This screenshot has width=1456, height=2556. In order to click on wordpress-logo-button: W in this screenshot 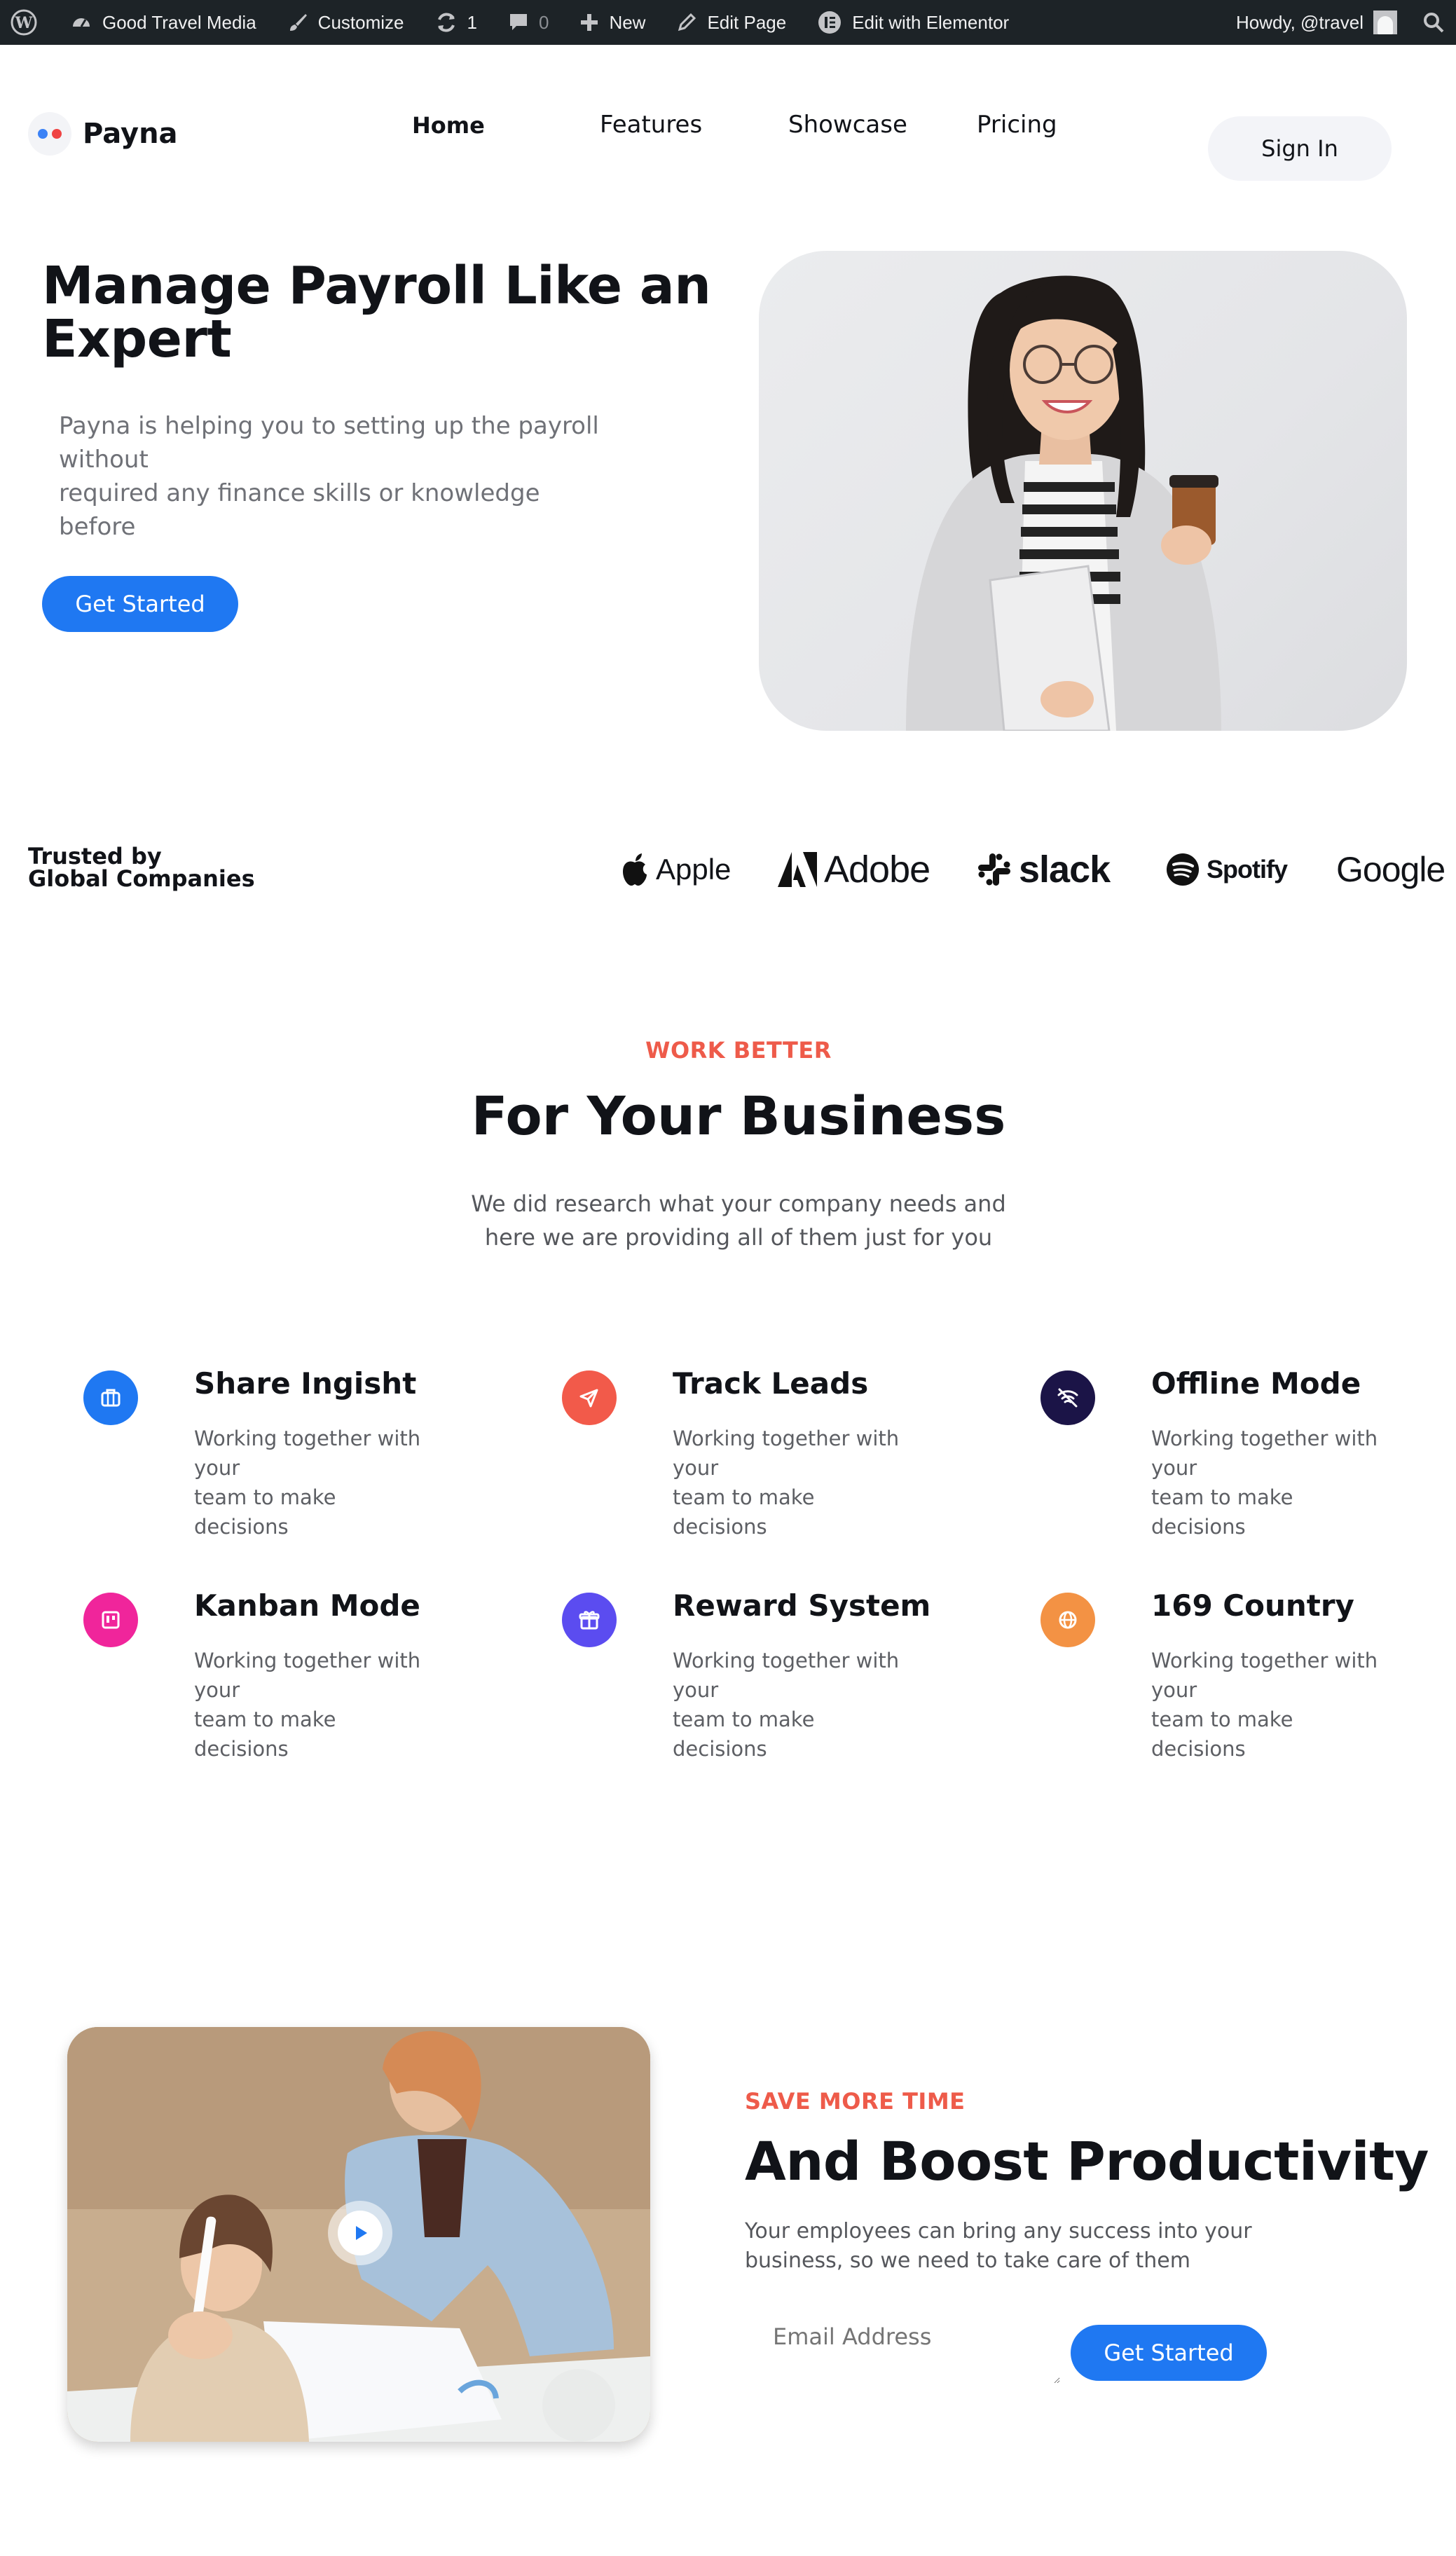, I will do `click(27, 22)`.